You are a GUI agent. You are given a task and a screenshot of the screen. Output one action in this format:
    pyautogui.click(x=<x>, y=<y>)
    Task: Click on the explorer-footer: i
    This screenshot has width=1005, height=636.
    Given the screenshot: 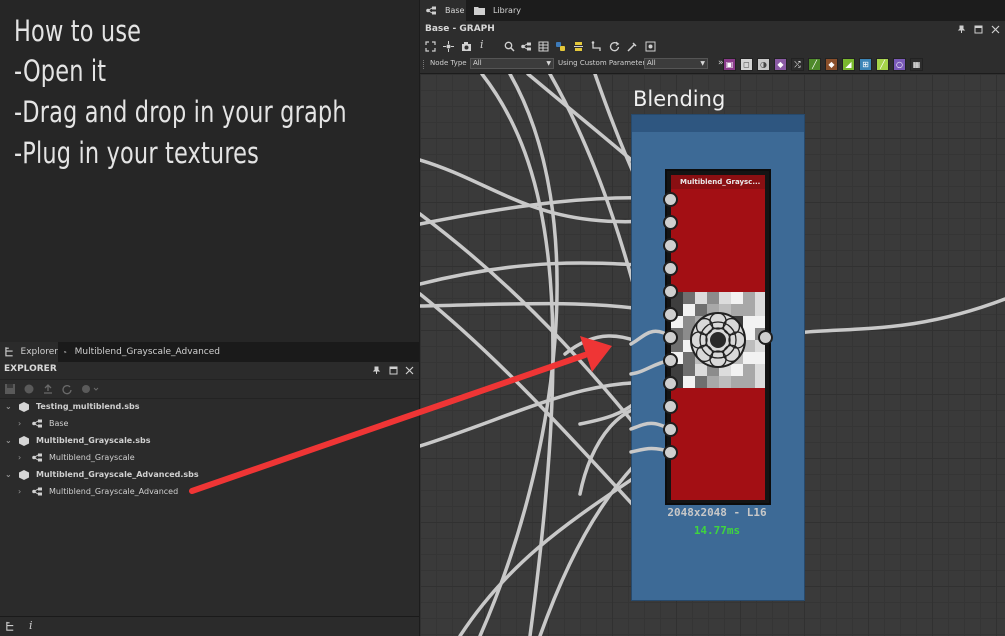 What is the action you would take?
    pyautogui.click(x=209, y=626)
    